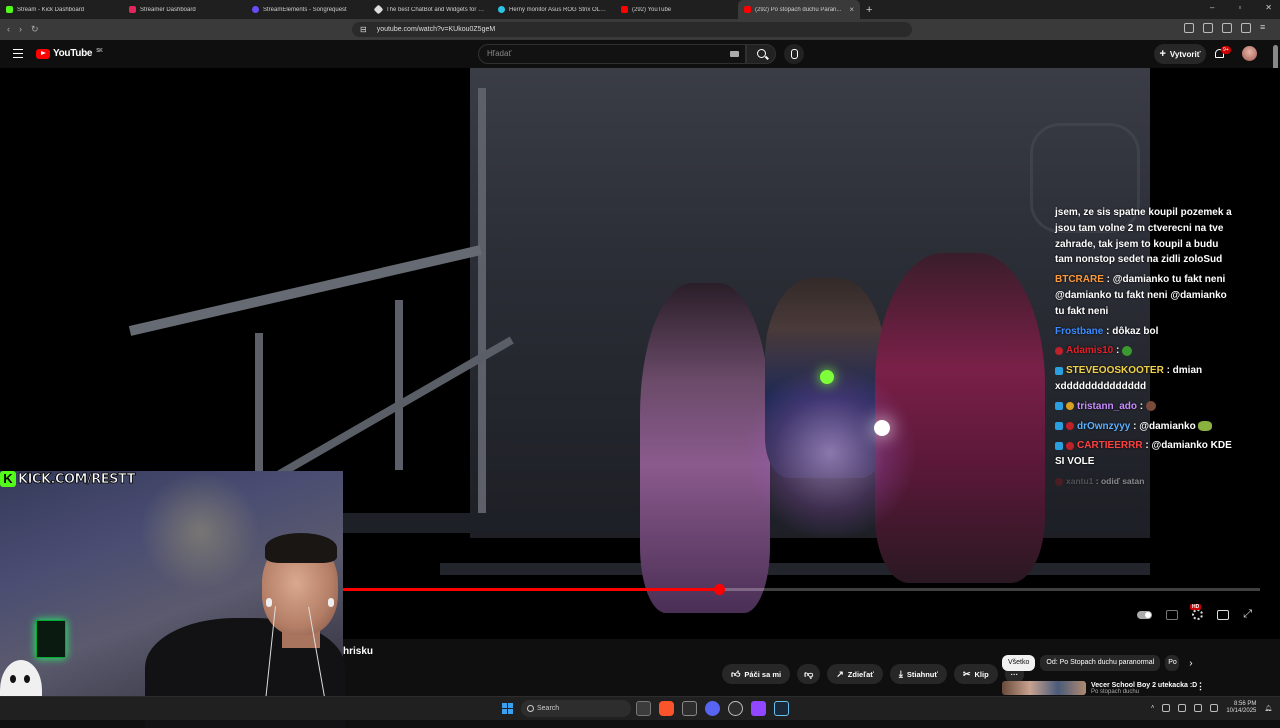 The image size is (1280, 728). I want to click on chat-message: CARTIEERRR : @damianko KDE SI VOLE, so click(1145, 454).